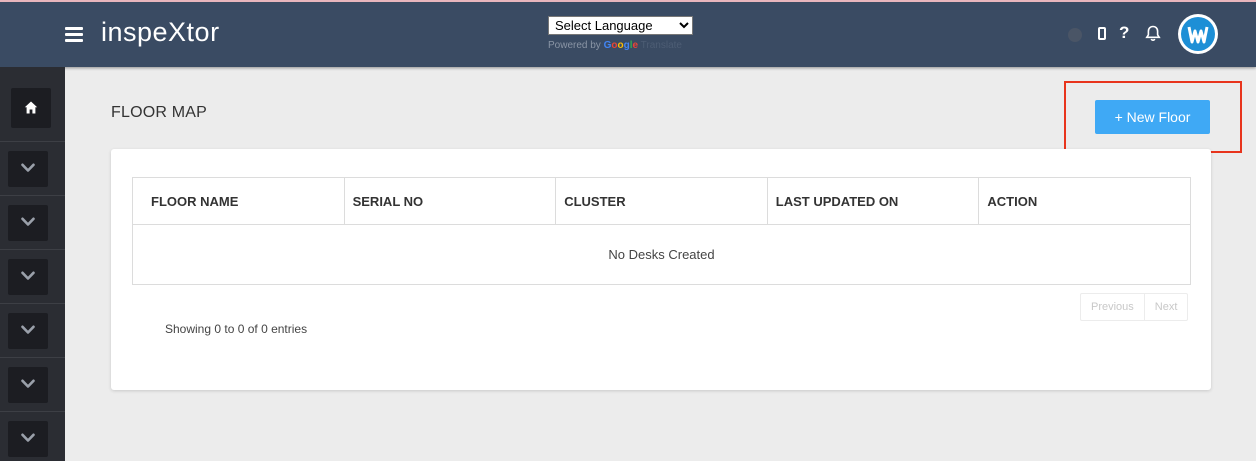 The image size is (1256, 461). I want to click on pagination: Previous Next, so click(1134, 307).